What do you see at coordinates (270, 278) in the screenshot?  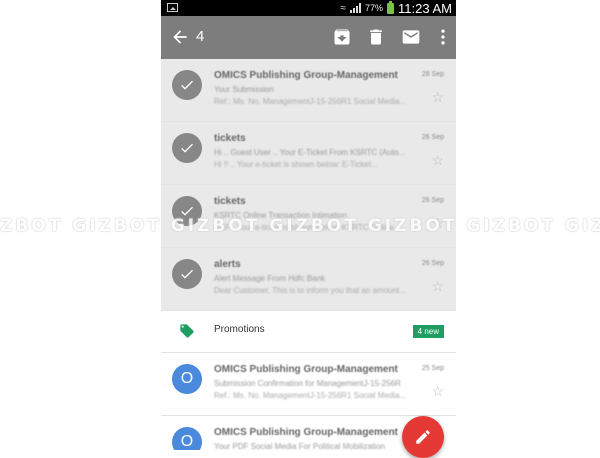 I see `email-subject: Alert Message From Hdfc Bank` at bounding box center [270, 278].